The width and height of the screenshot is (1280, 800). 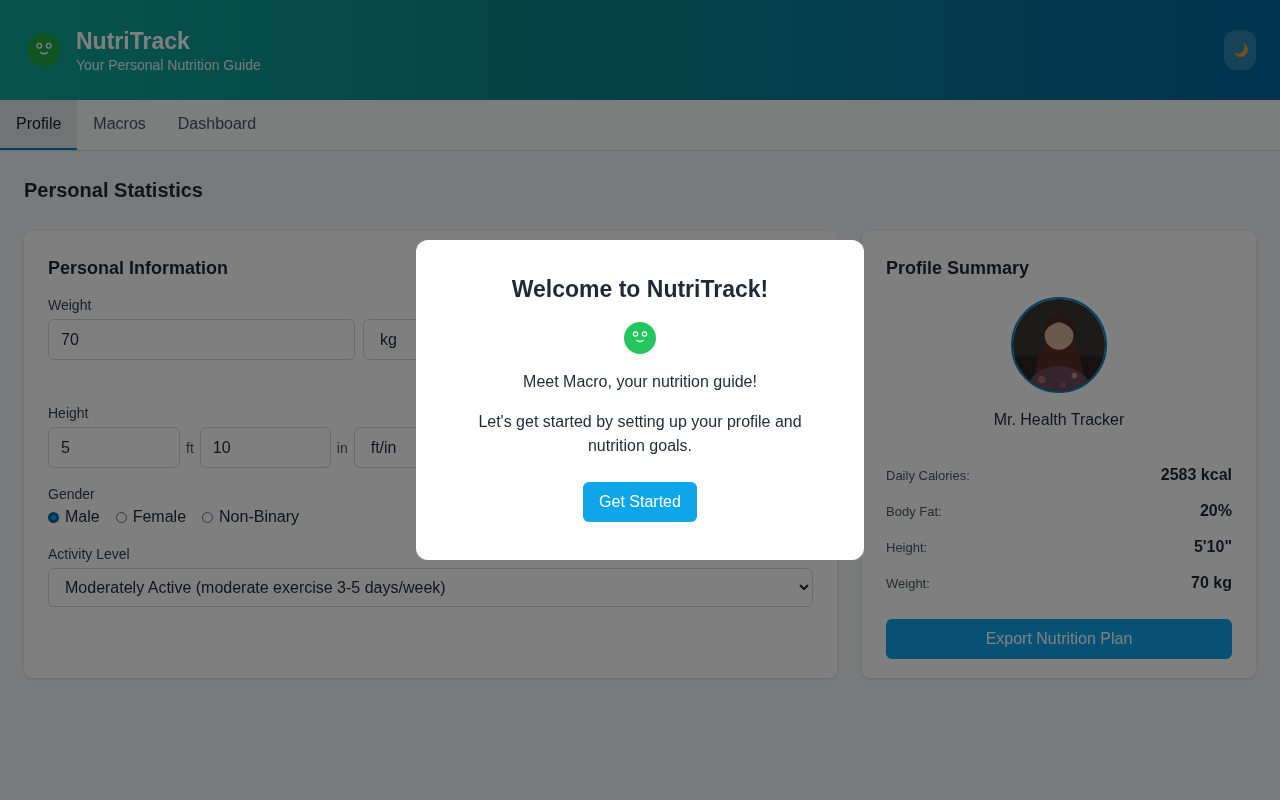 I want to click on stat-label: Weight:, so click(x=908, y=583).